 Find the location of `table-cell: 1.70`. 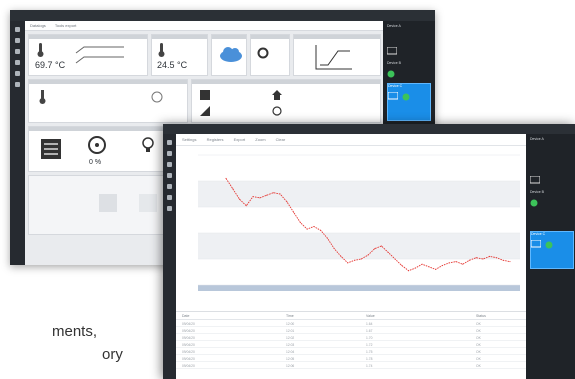

table-cell: 1.70 is located at coordinates (369, 338).